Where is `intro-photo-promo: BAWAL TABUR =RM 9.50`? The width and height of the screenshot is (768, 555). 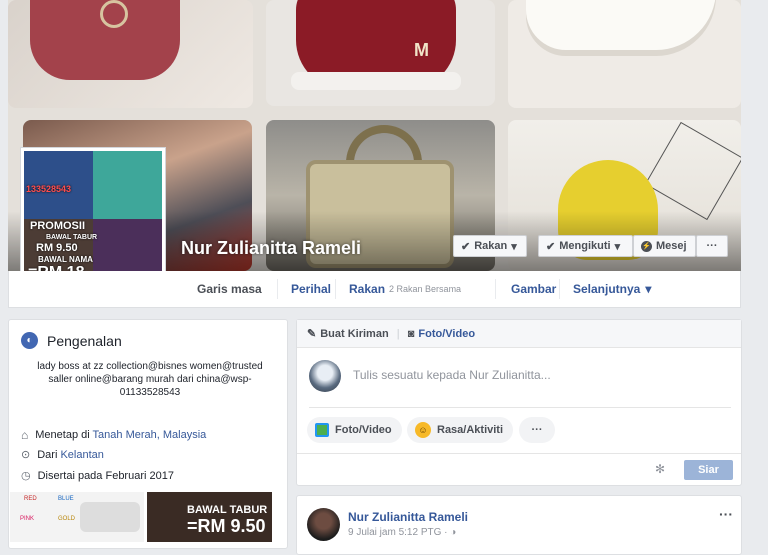 intro-photo-promo: BAWAL TABUR =RM 9.50 is located at coordinates (209, 517).